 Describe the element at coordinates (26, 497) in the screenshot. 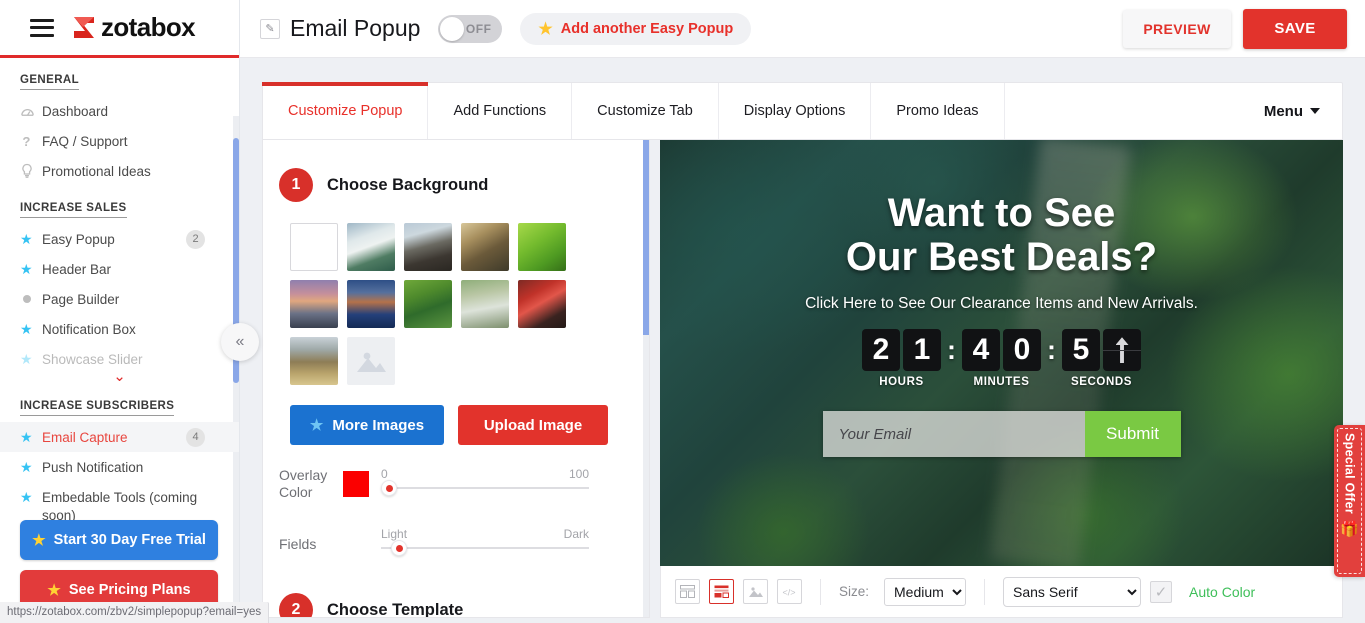

I see `star-icon: ★` at that location.